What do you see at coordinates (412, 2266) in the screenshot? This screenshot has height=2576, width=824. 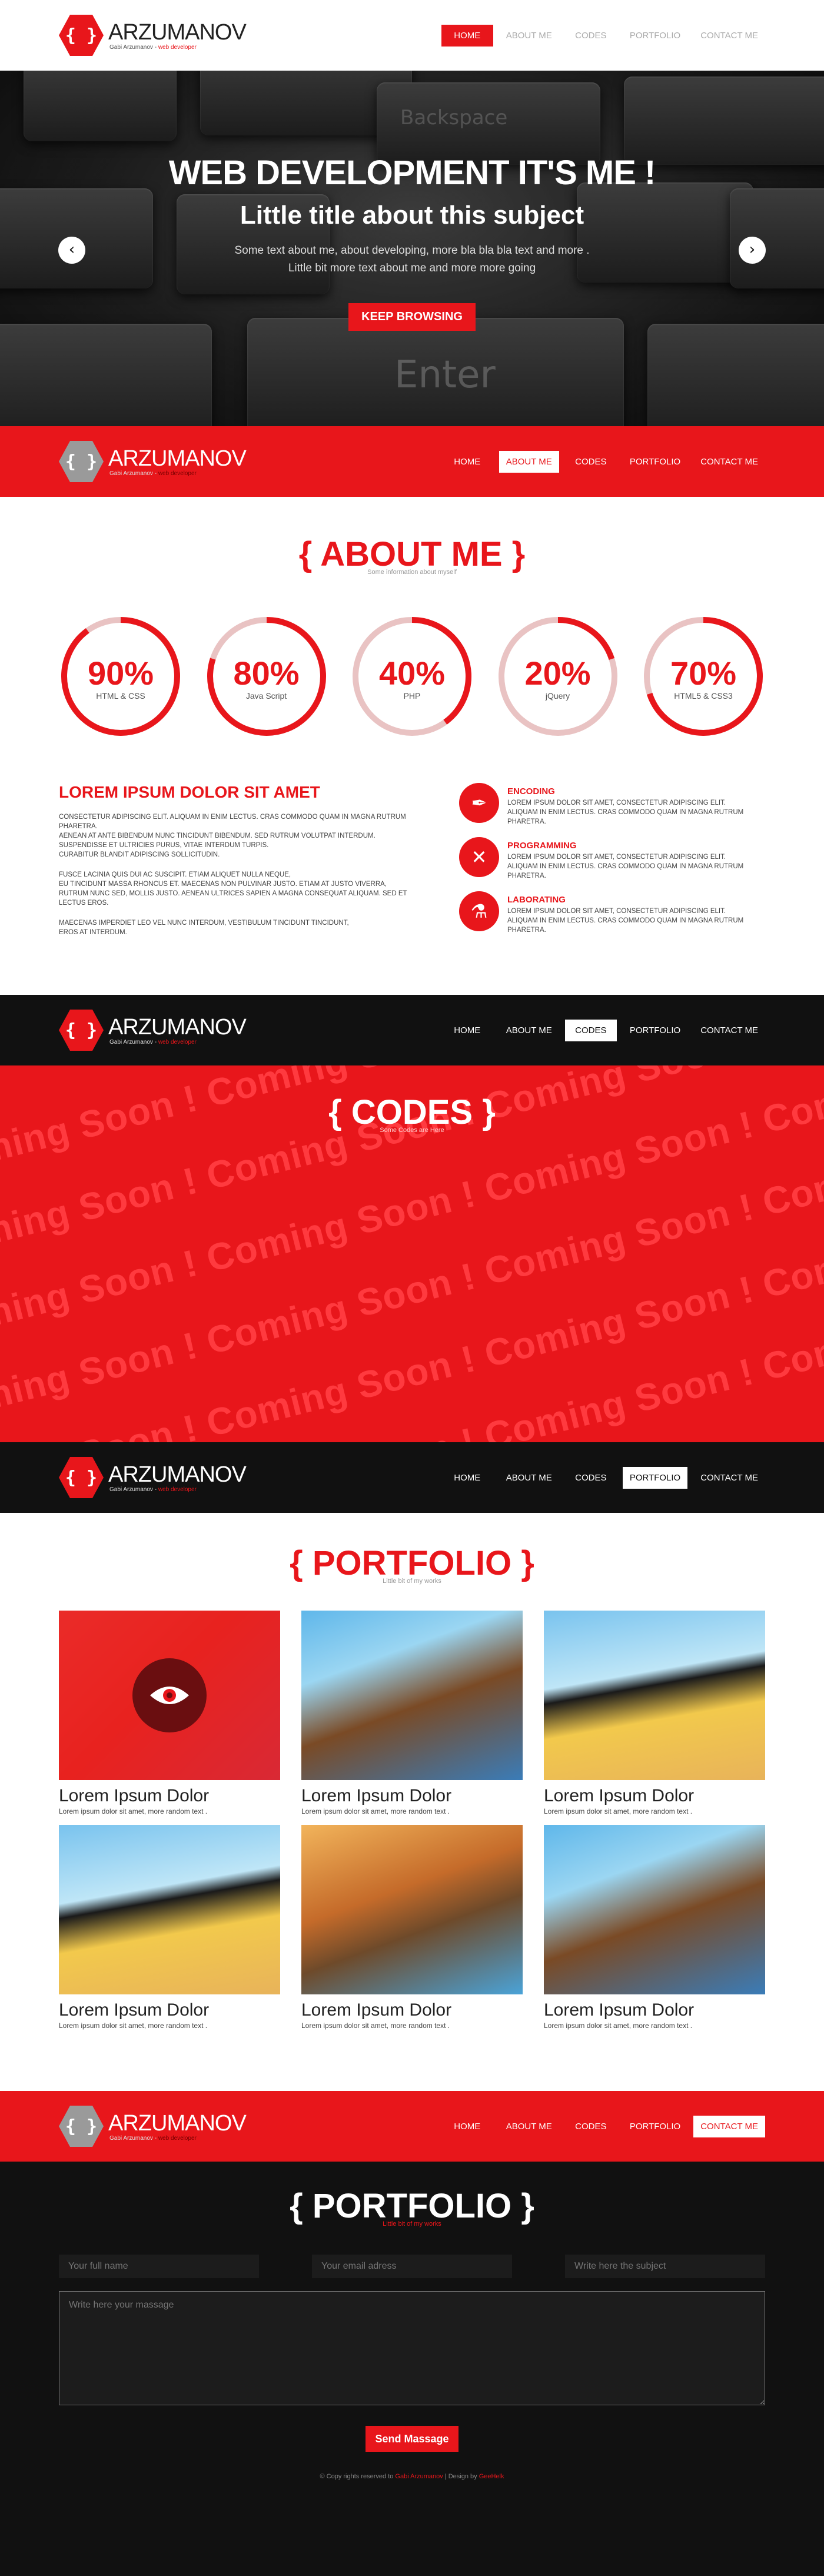 I see `email-input` at bounding box center [412, 2266].